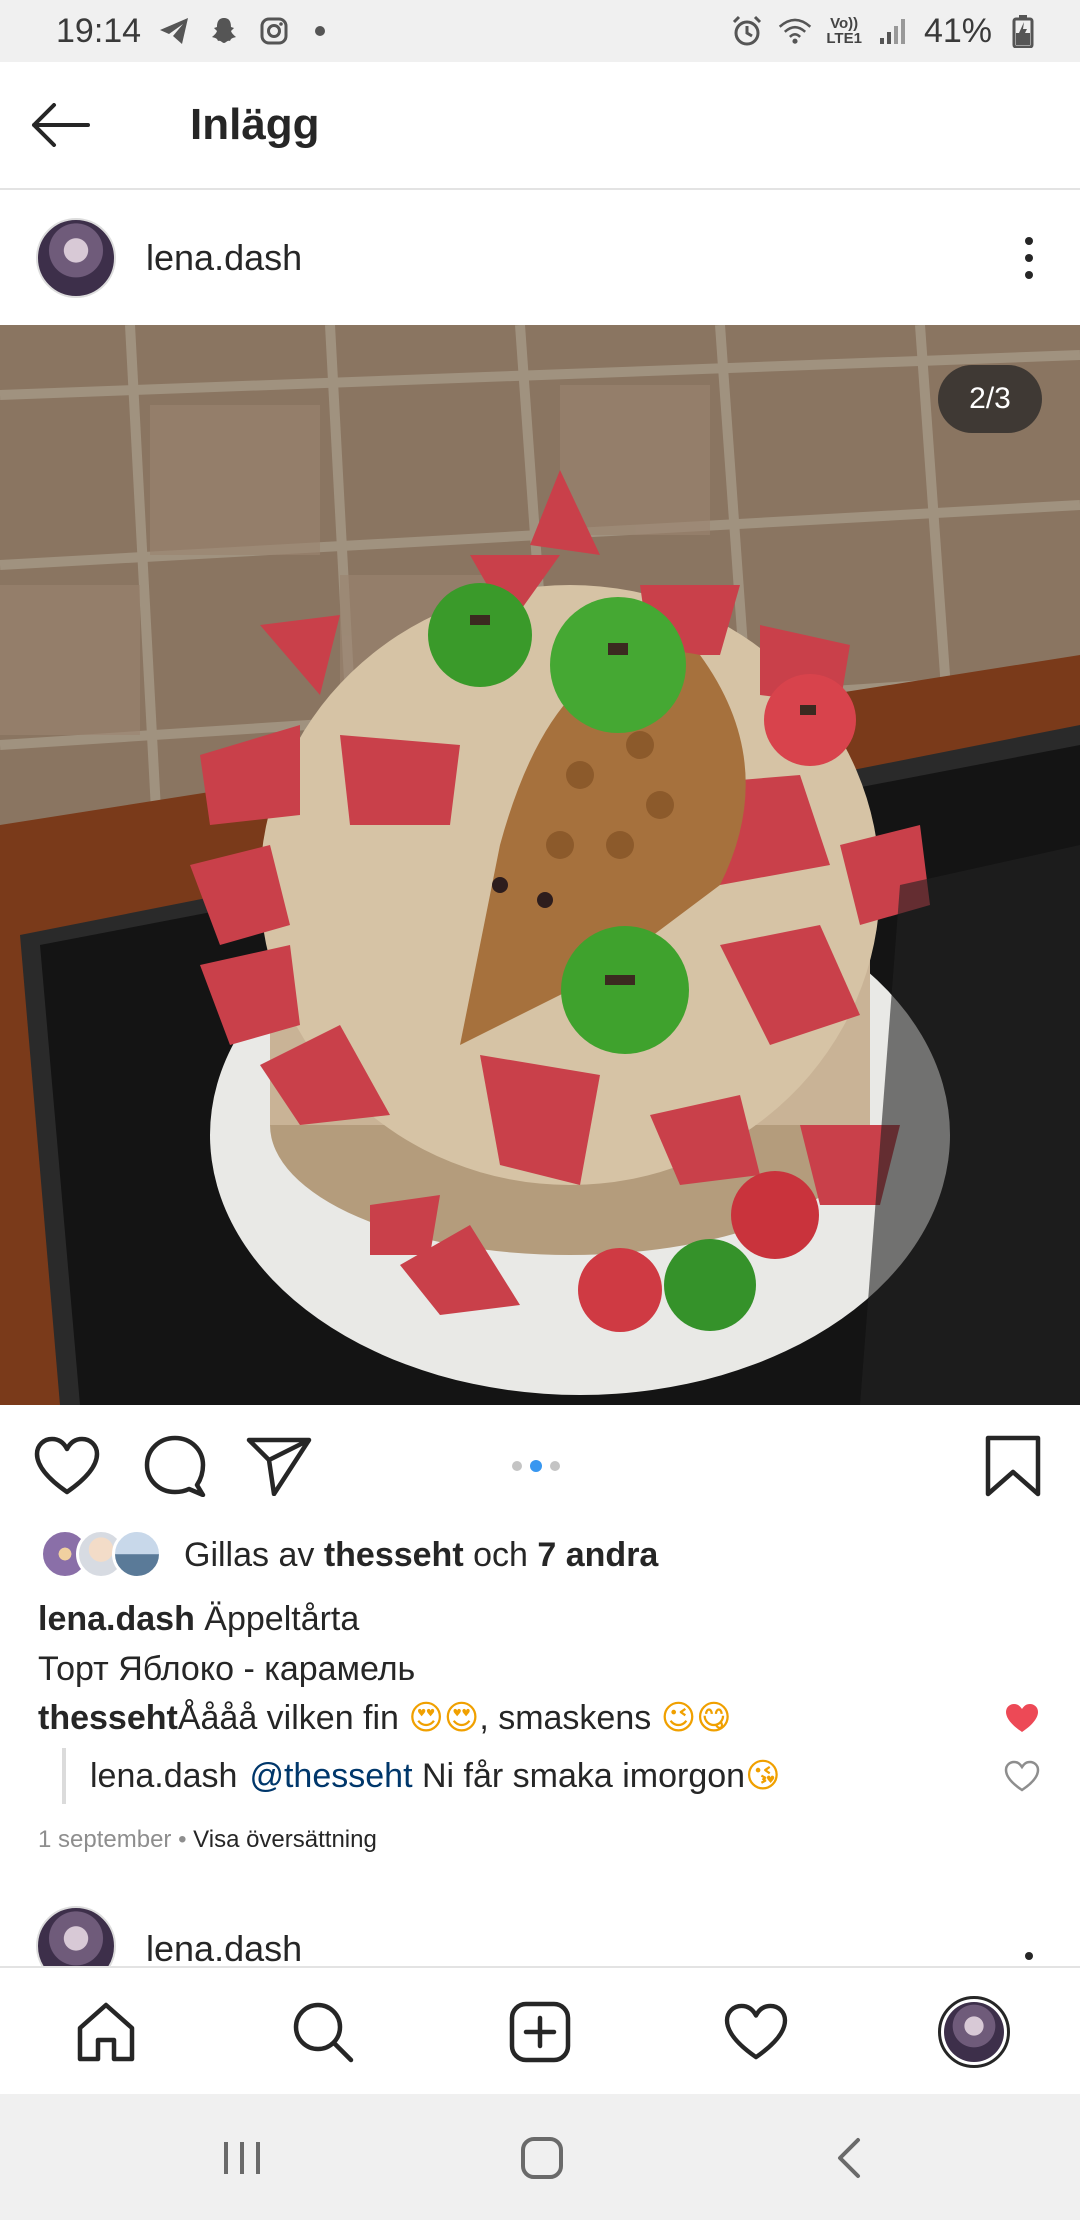 The image size is (1080, 2220). I want to click on bookmark-icon, so click(1013, 1466).